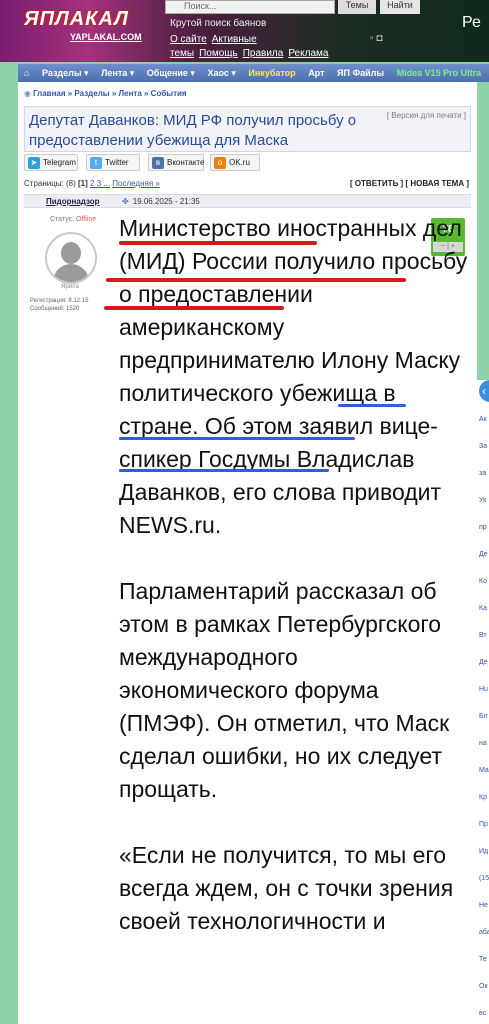 This screenshot has width=489, height=1024. I want to click on sidebar-topic-link: Ма, so click(484, 770).